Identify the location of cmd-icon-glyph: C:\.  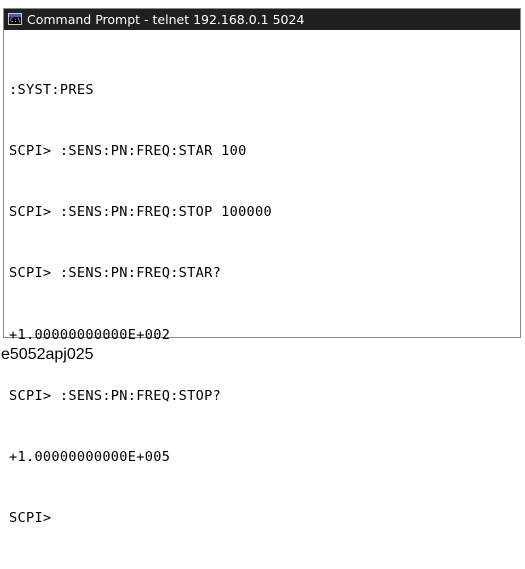
(15, 20).